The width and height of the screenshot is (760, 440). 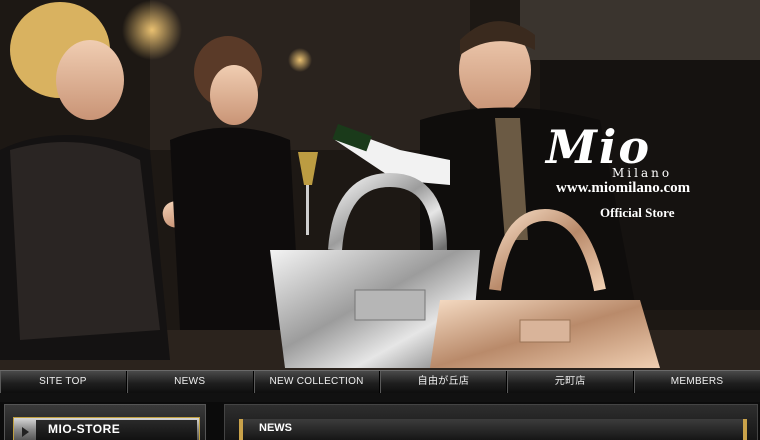 What do you see at coordinates (275, 428) in the screenshot?
I see `news-title: NEWS` at bounding box center [275, 428].